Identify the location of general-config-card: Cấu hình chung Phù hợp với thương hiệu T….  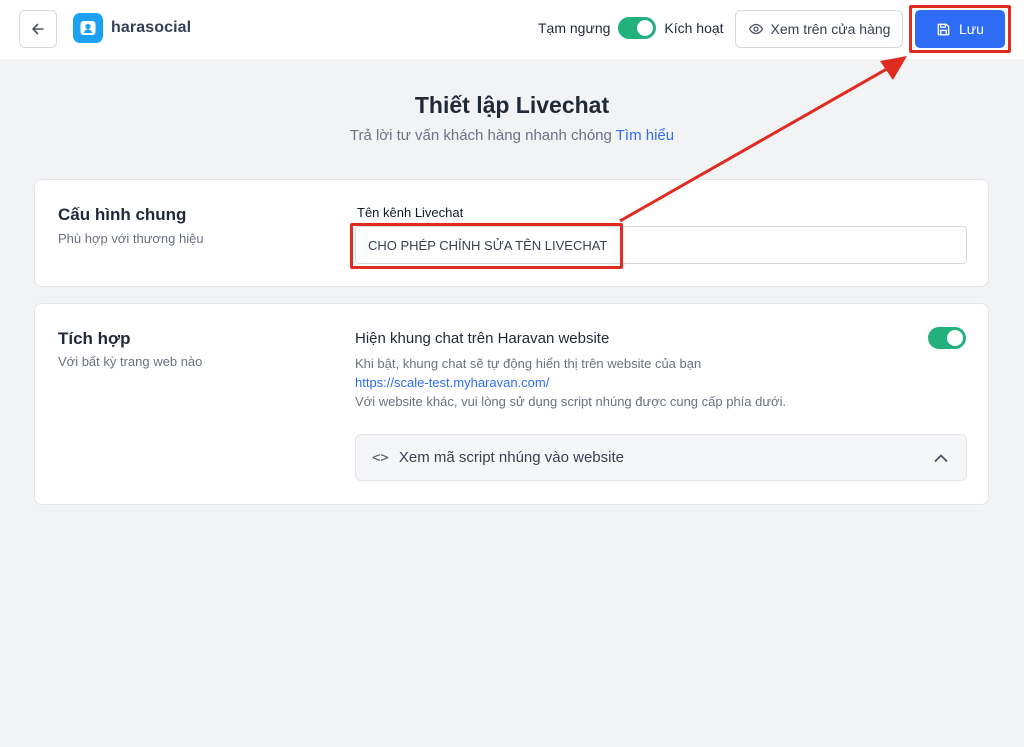
(511, 233).